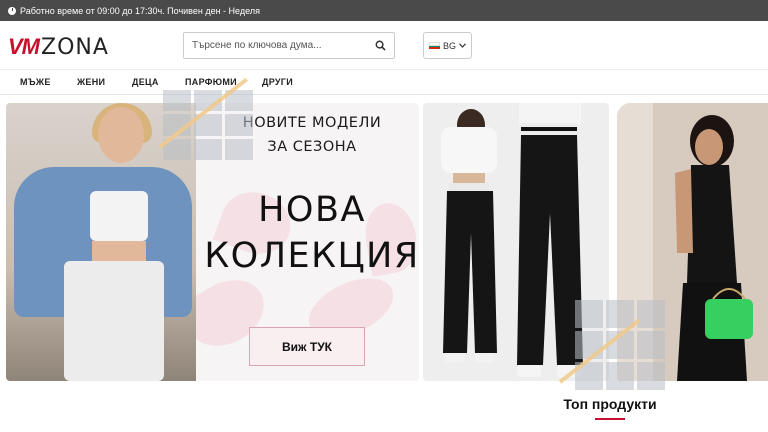  I want to click on logo-zona: ZONA, so click(75, 47).